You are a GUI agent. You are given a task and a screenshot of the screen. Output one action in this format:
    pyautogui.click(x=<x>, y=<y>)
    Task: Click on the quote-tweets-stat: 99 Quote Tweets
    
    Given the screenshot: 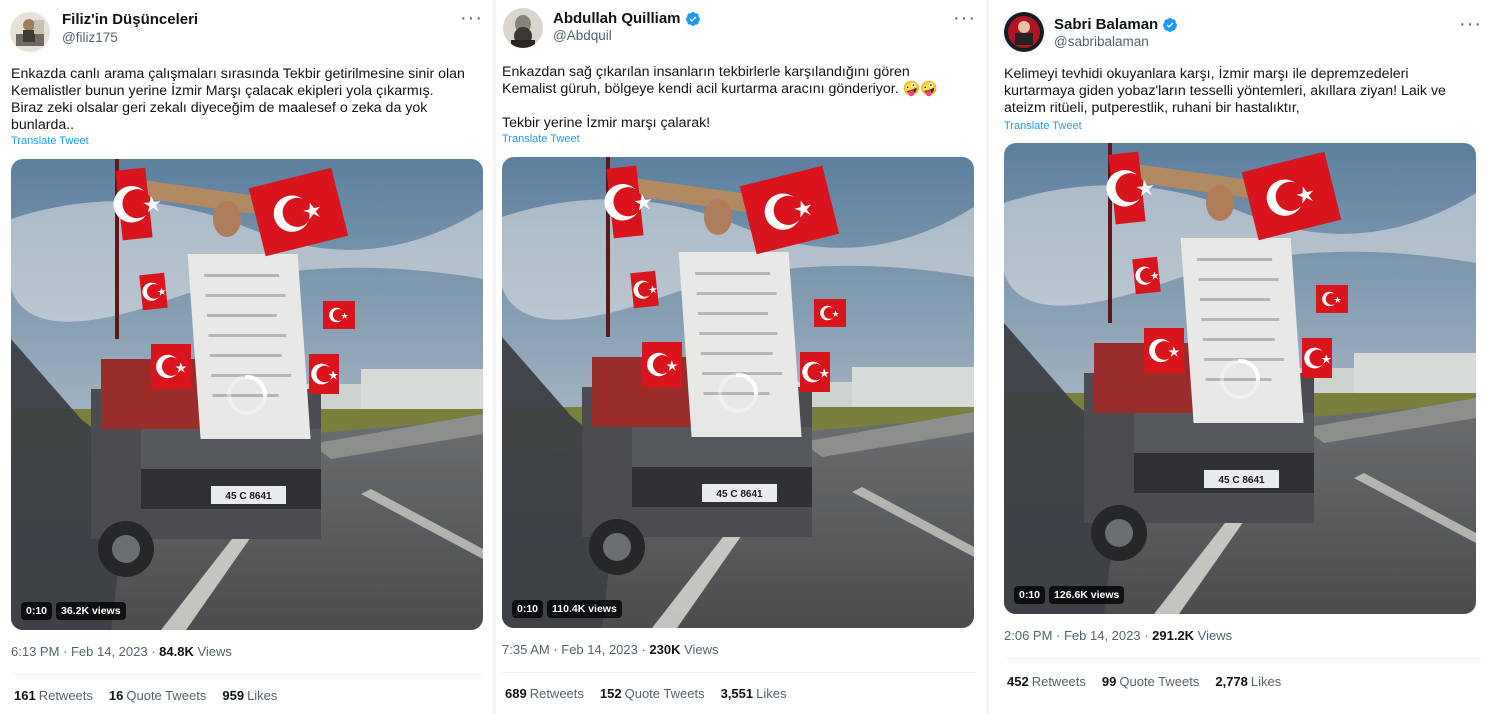 What is the action you would take?
    pyautogui.click(x=1150, y=681)
    